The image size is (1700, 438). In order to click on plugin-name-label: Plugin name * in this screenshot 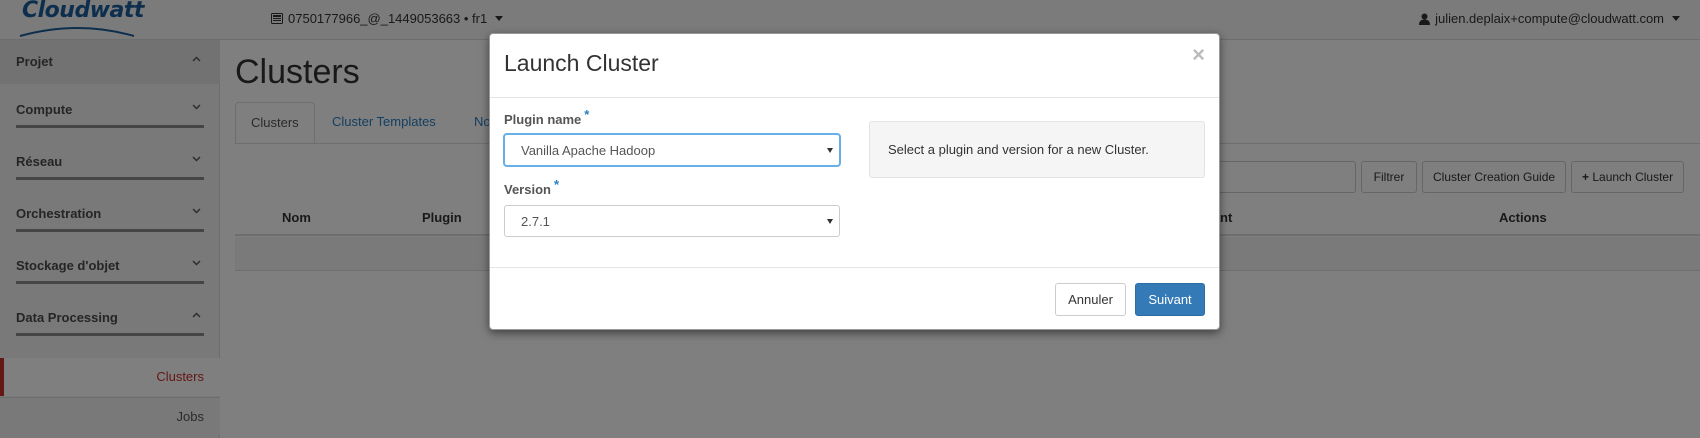, I will do `click(546, 117)`.